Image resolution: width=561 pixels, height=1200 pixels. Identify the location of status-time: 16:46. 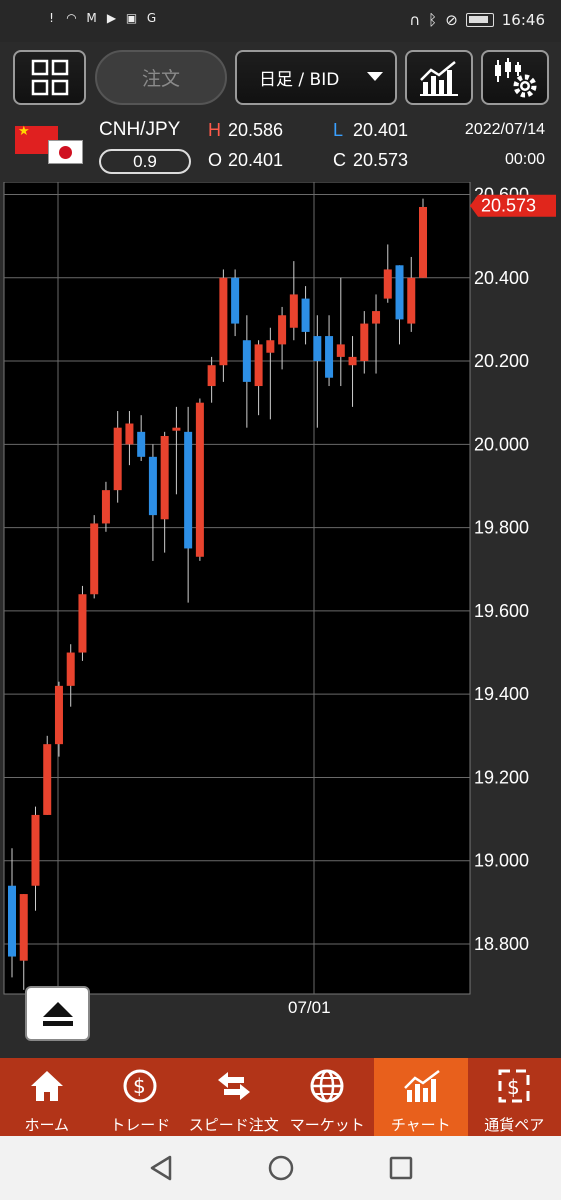
(523, 20).